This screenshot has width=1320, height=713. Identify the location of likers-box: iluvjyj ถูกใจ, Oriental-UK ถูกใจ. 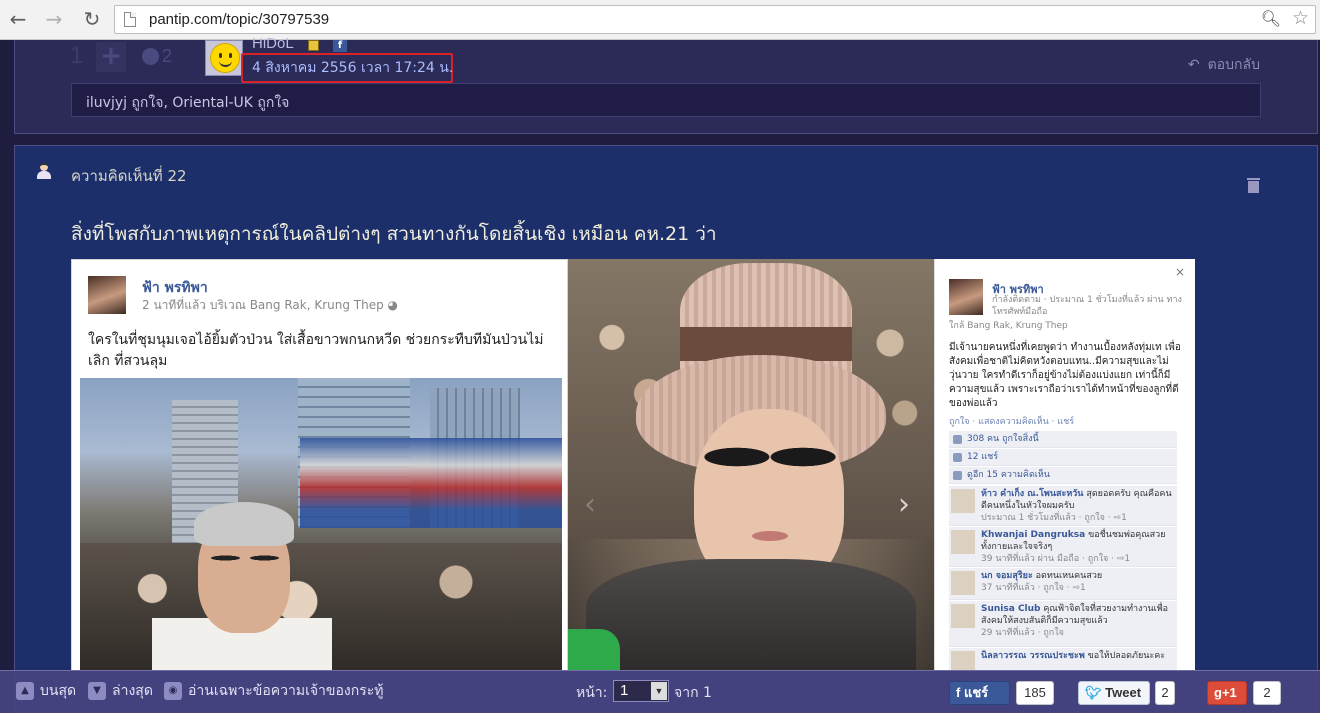
(666, 100).